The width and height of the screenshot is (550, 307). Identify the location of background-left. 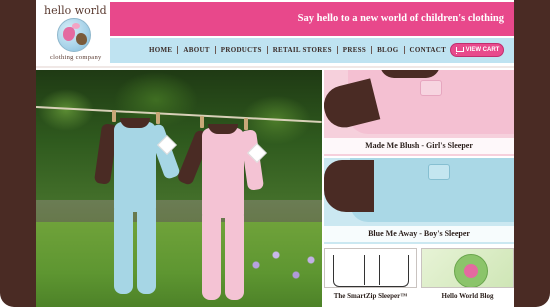
(18, 153).